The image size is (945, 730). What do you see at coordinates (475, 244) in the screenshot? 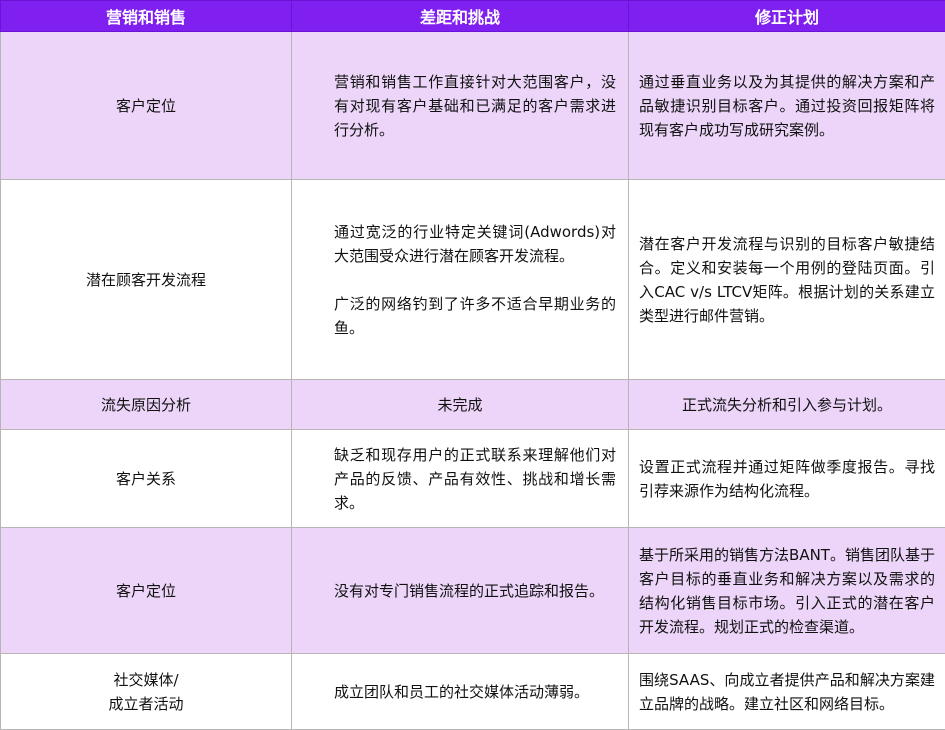
I see `gap-text: 通过宽泛的行业特定关键词(Adwords)对大范围受众进行潜在顾客开发流程。` at bounding box center [475, 244].